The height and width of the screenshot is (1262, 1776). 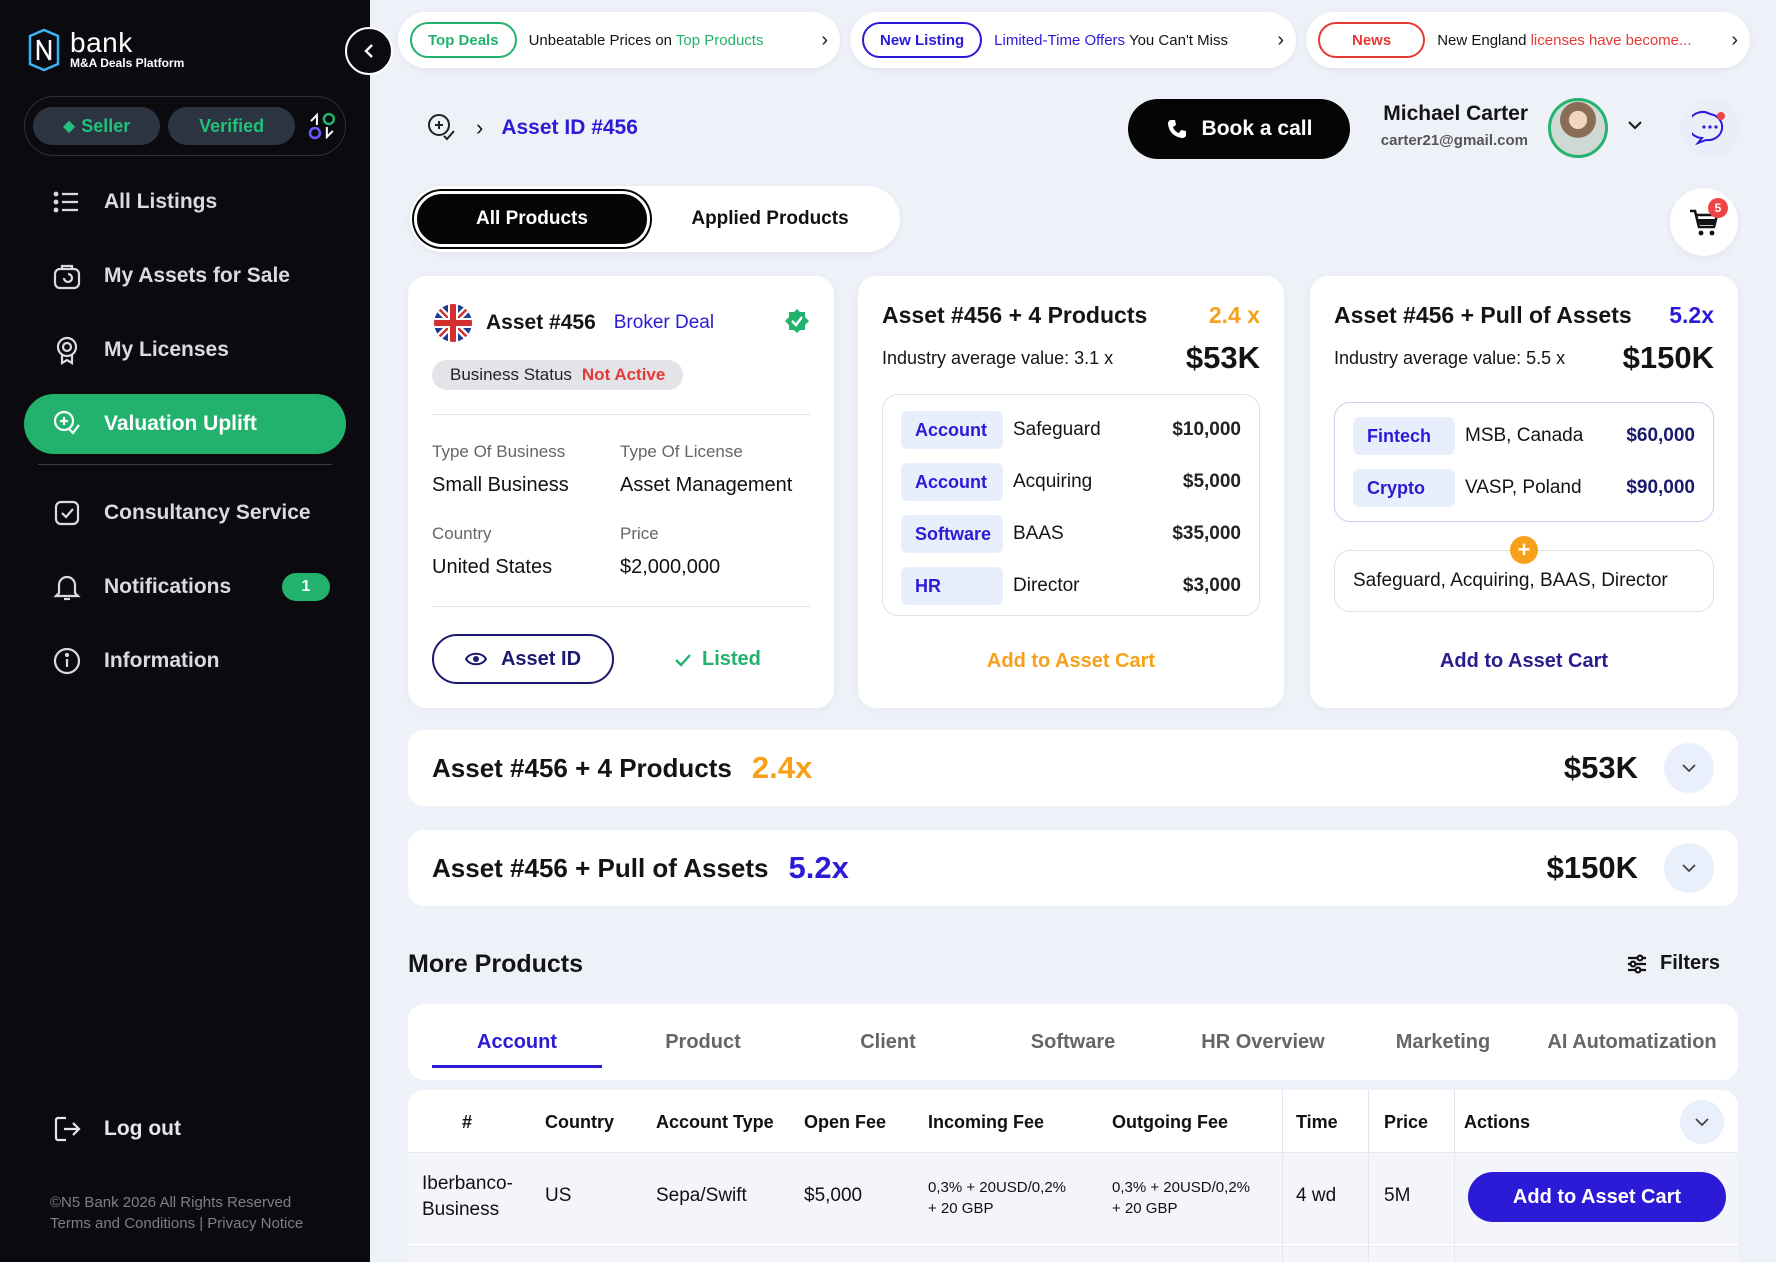 What do you see at coordinates (185, 661) in the screenshot?
I see `sidebar-item-information: Information` at bounding box center [185, 661].